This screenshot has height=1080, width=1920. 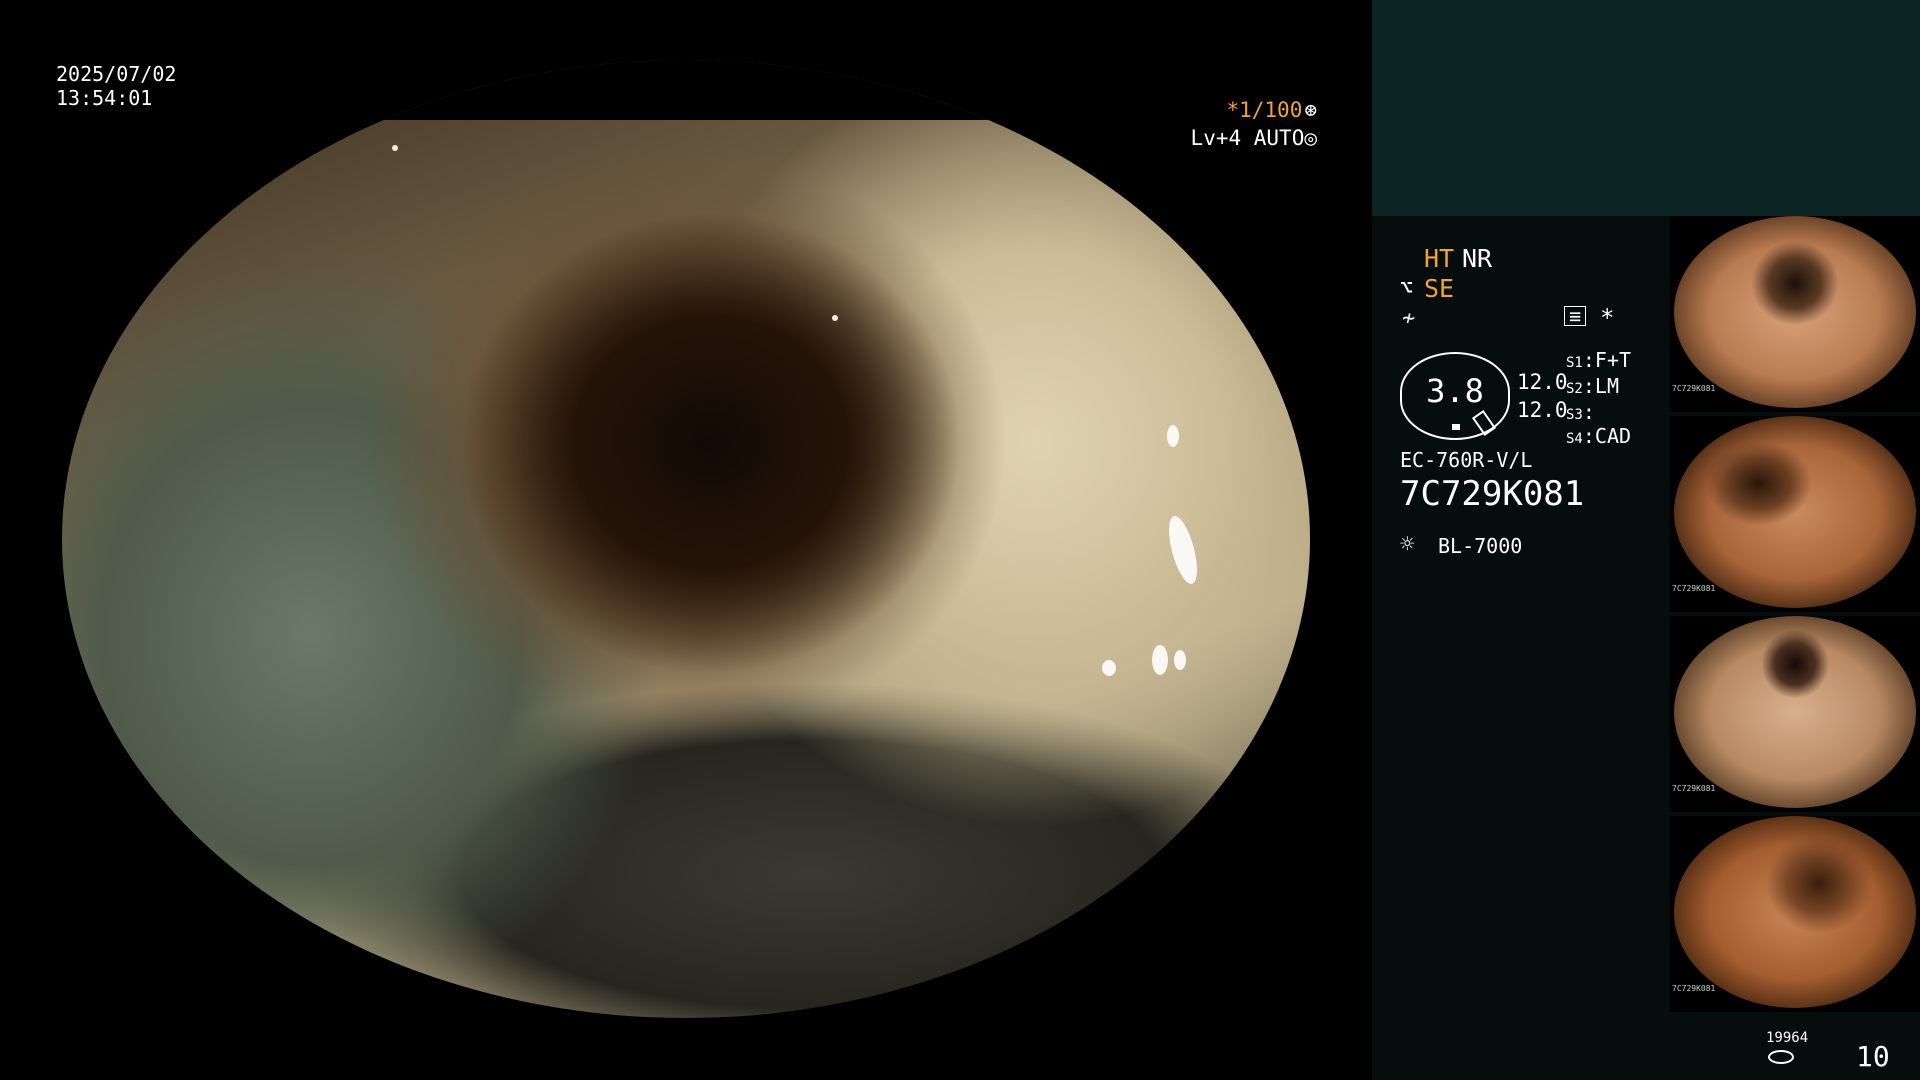 What do you see at coordinates (1574, 415) in the screenshot?
I see `switch-3-key: S3` at bounding box center [1574, 415].